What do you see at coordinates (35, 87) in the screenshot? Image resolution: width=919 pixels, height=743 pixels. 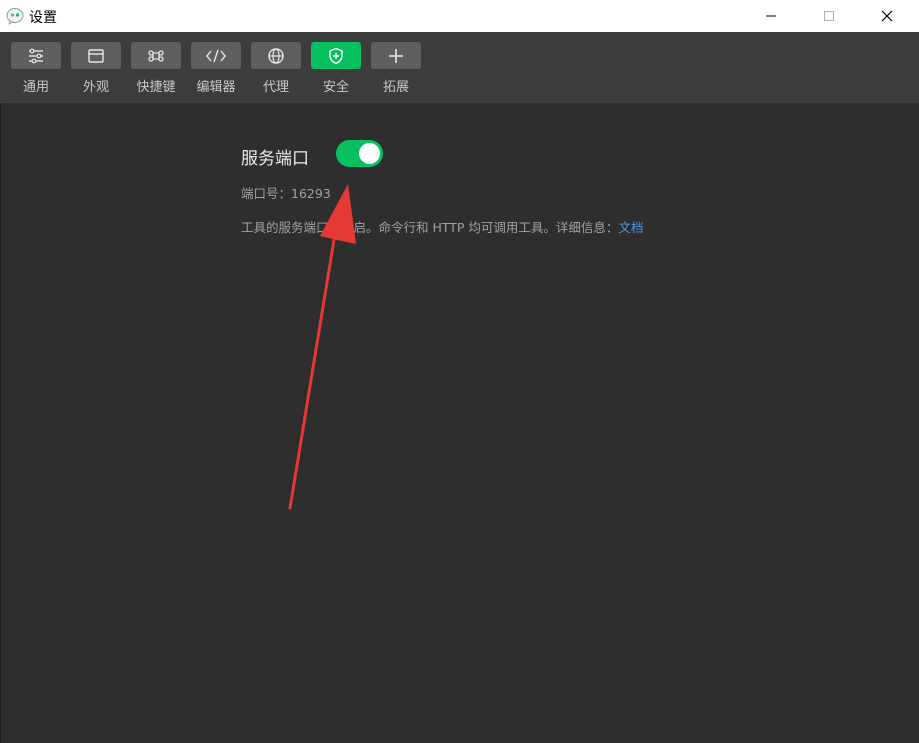 I see `tab-label: 通用` at bounding box center [35, 87].